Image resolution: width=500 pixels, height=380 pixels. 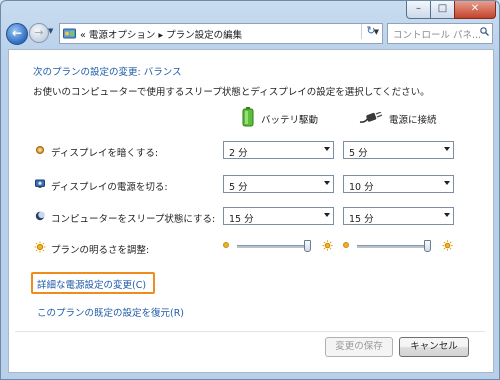 I want to click on display-off-battery-value: 5 分, so click(x=238, y=187).